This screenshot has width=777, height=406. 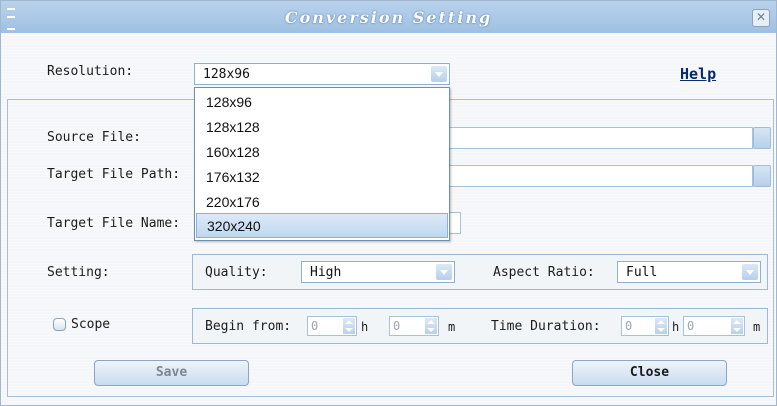 What do you see at coordinates (649, 373) in the screenshot?
I see `close-button: Close` at bounding box center [649, 373].